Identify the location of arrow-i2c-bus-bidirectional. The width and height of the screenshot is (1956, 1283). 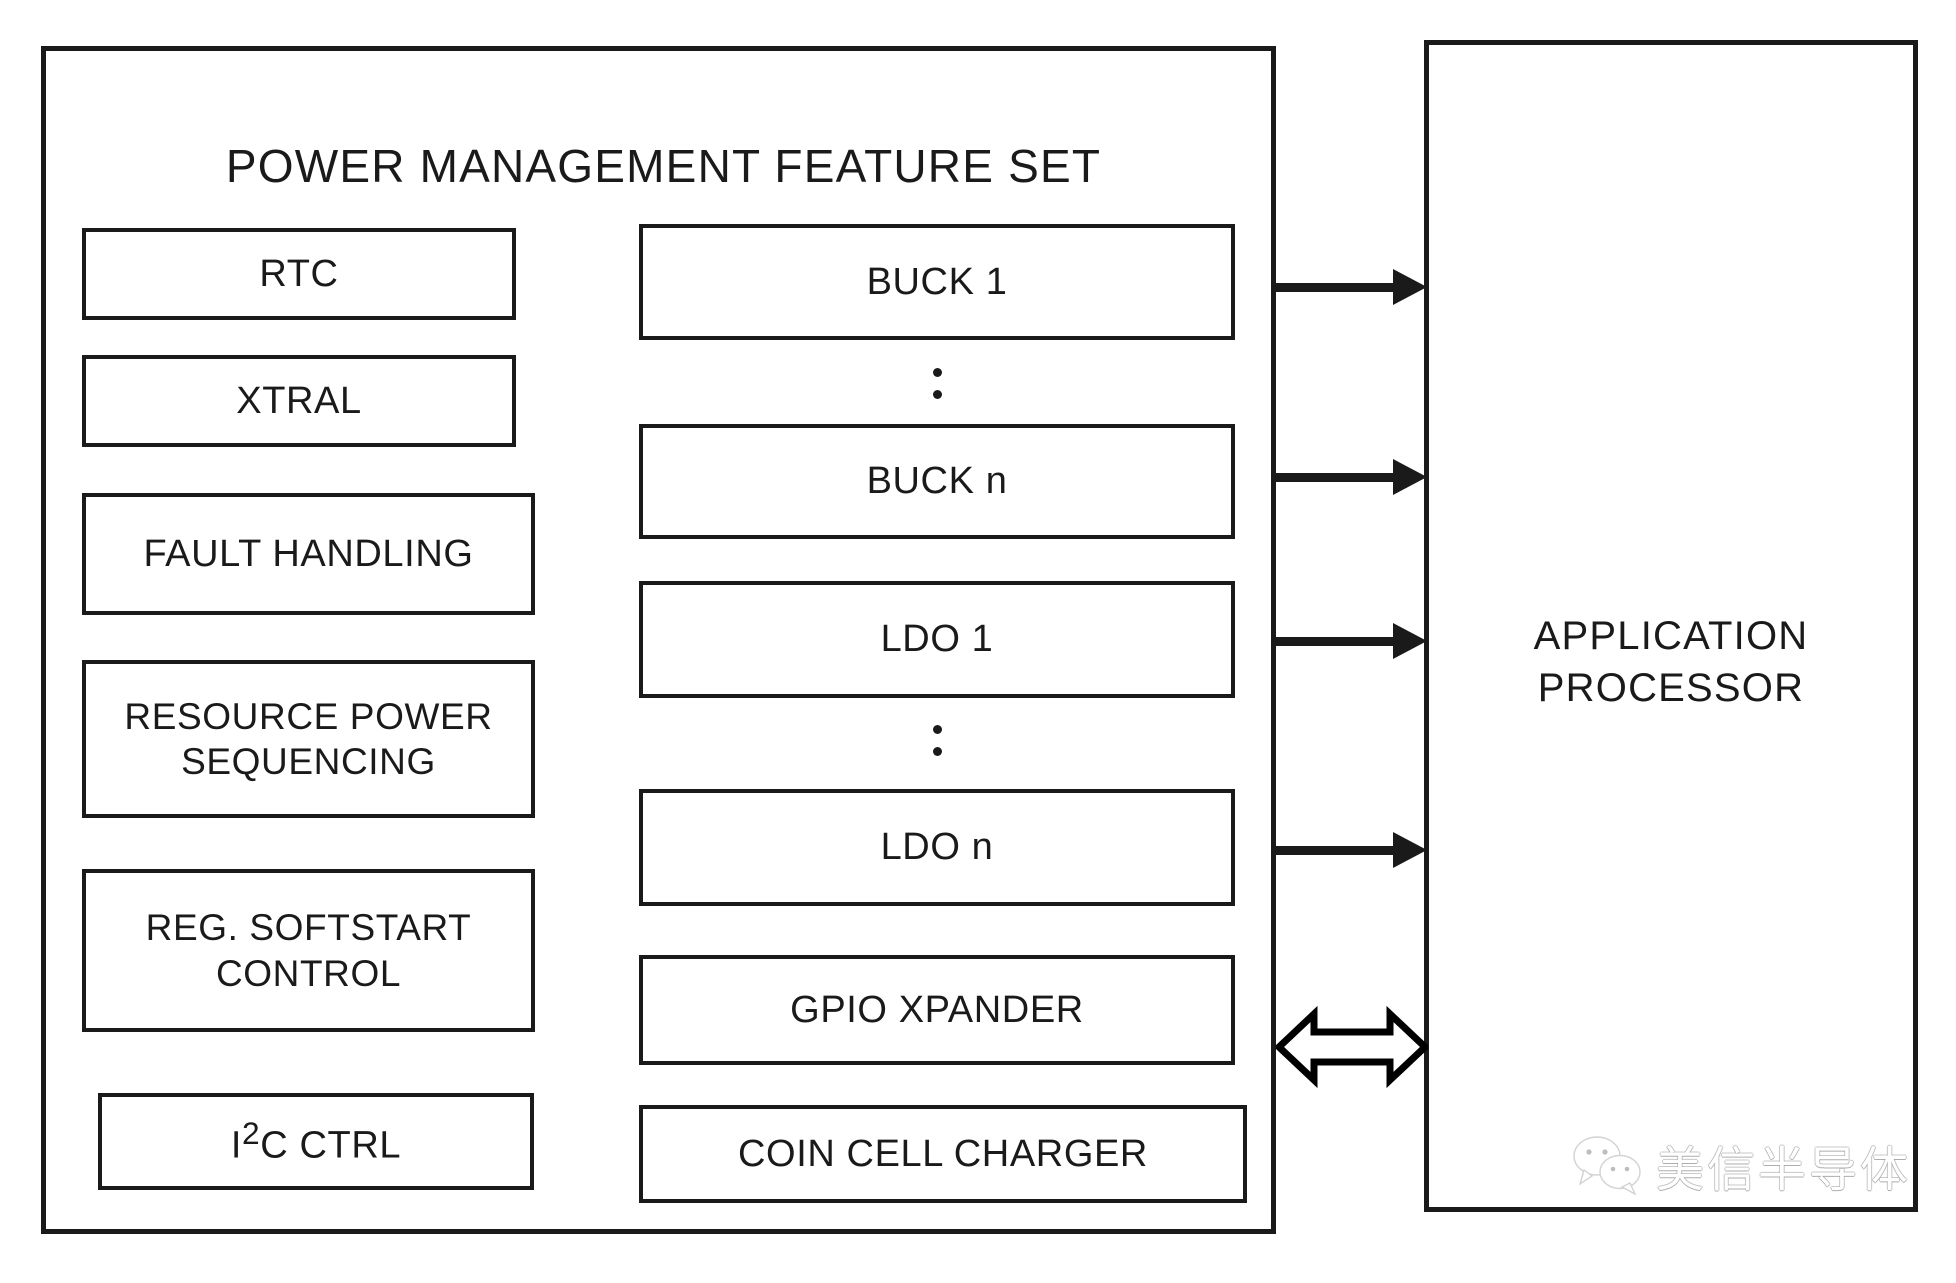
(1352, 1047).